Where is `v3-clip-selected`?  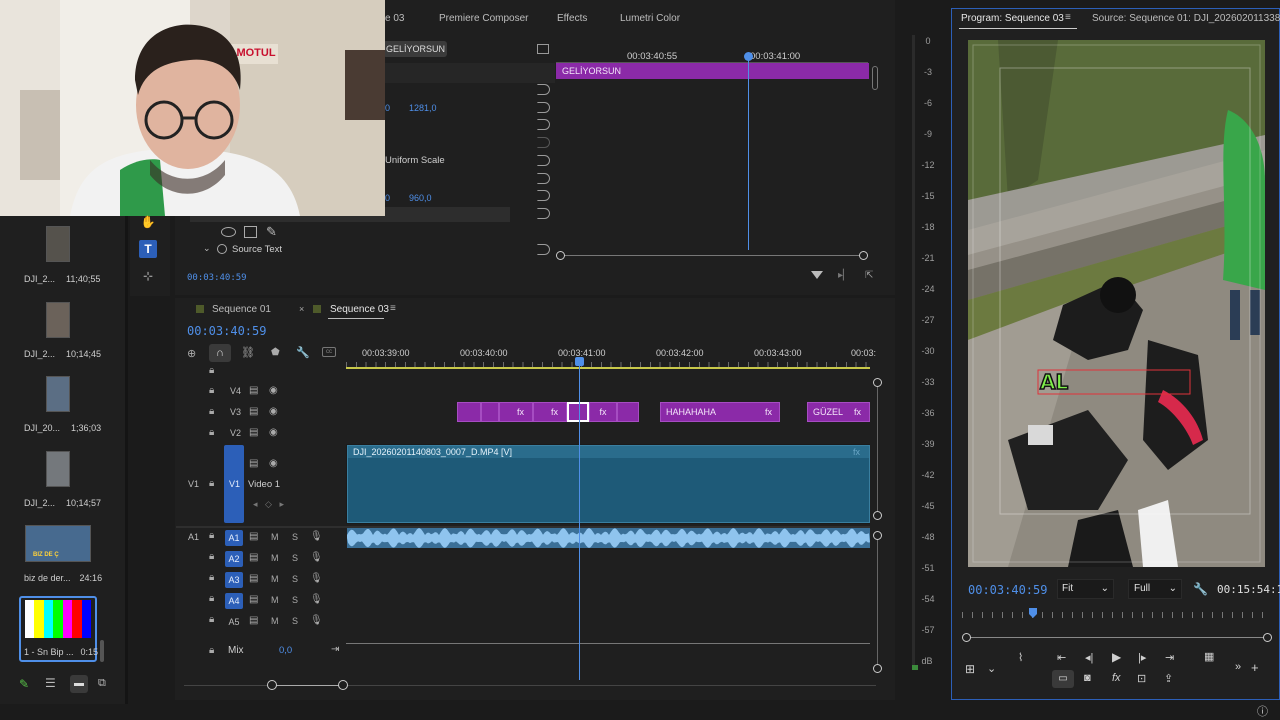
v3-clip-selected is located at coordinates (578, 412).